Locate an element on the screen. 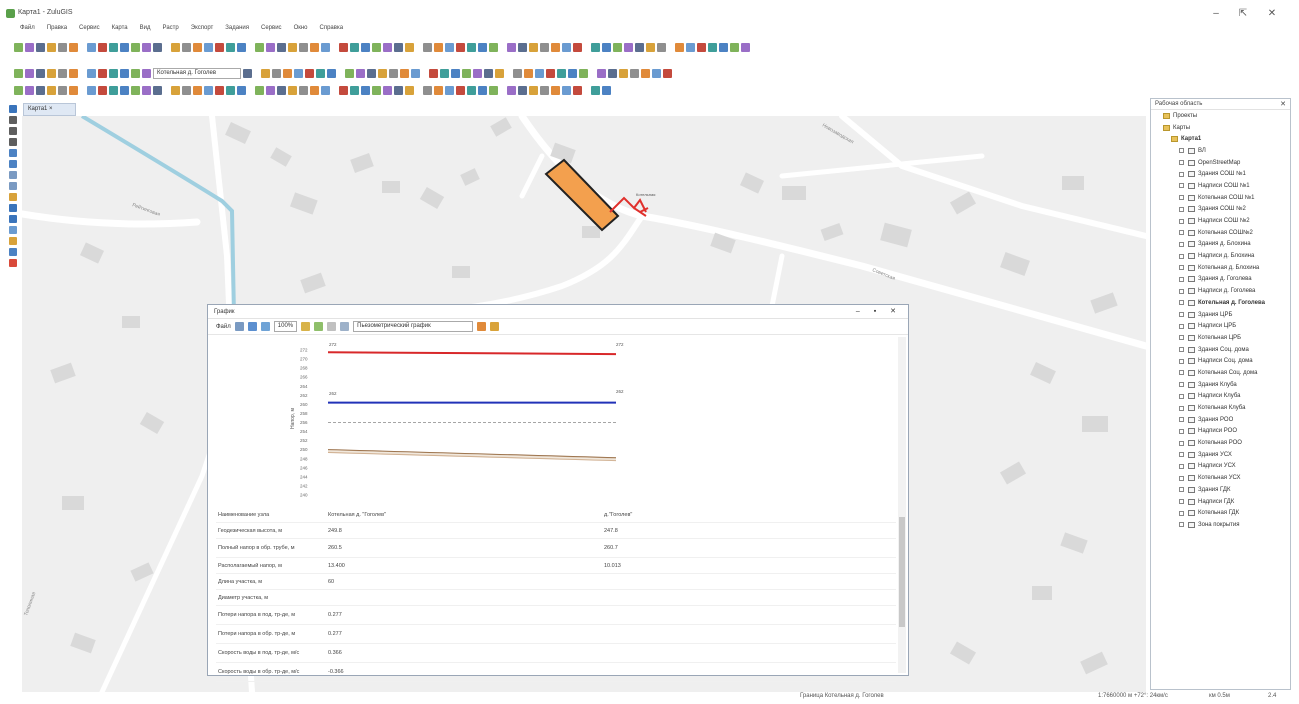 The width and height of the screenshot is (1299, 704). tree-item: Котельная РОО is located at coordinates (1220, 443).